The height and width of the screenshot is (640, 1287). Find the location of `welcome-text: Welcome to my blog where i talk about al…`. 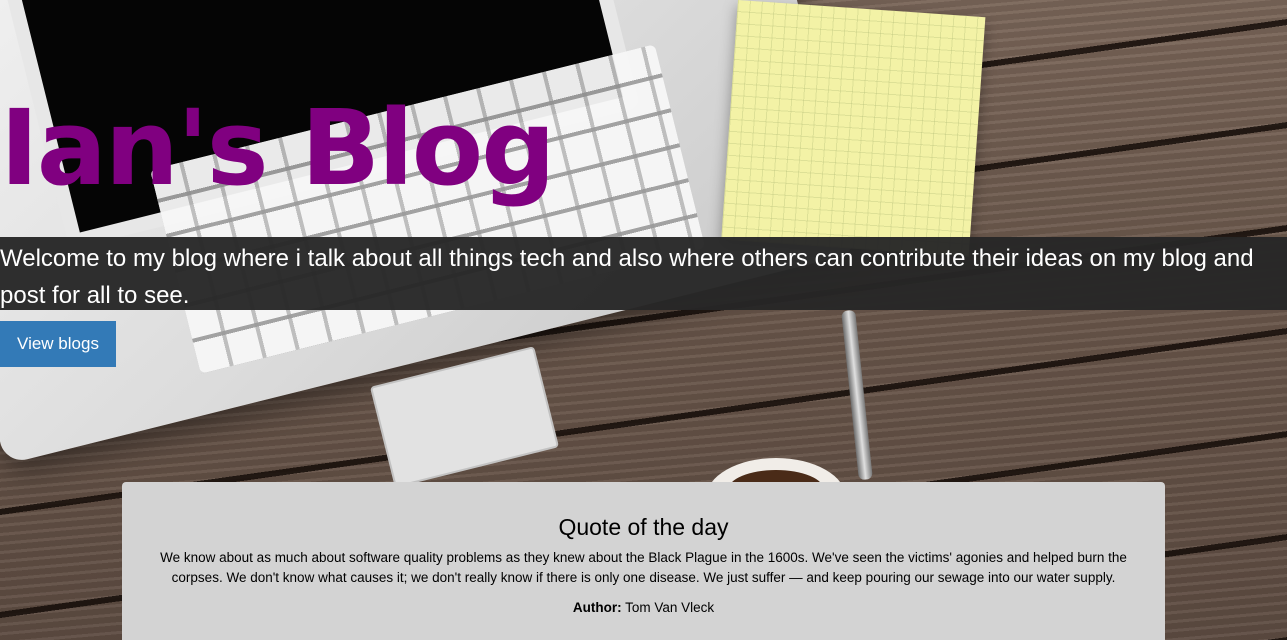

welcome-text: Welcome to my blog where i talk about al… is located at coordinates (627, 277).